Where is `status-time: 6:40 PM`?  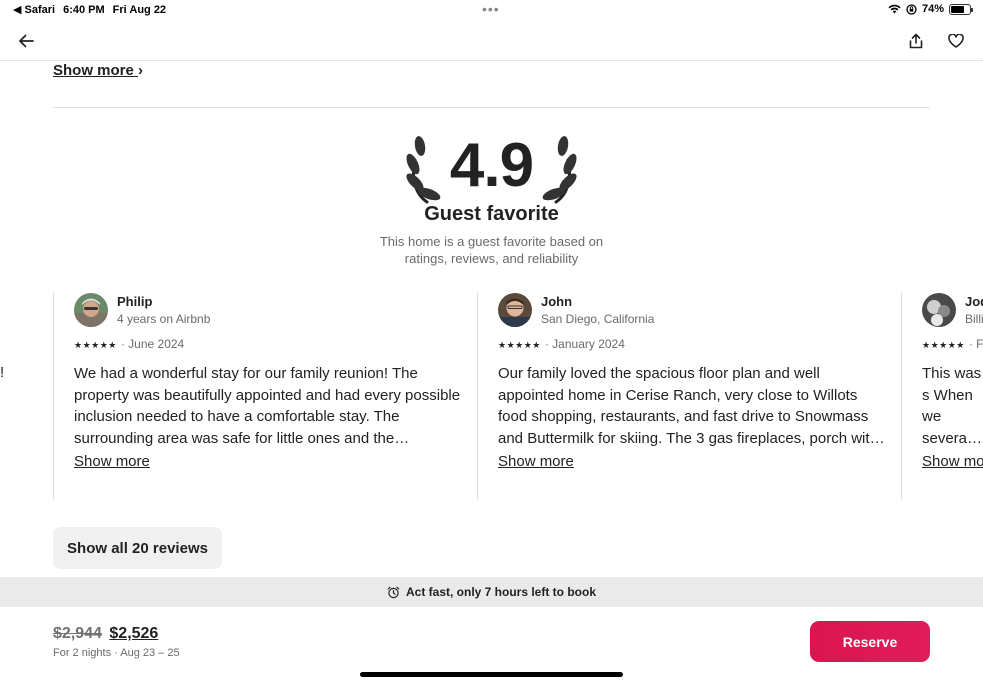 status-time: 6:40 PM is located at coordinates (84, 9).